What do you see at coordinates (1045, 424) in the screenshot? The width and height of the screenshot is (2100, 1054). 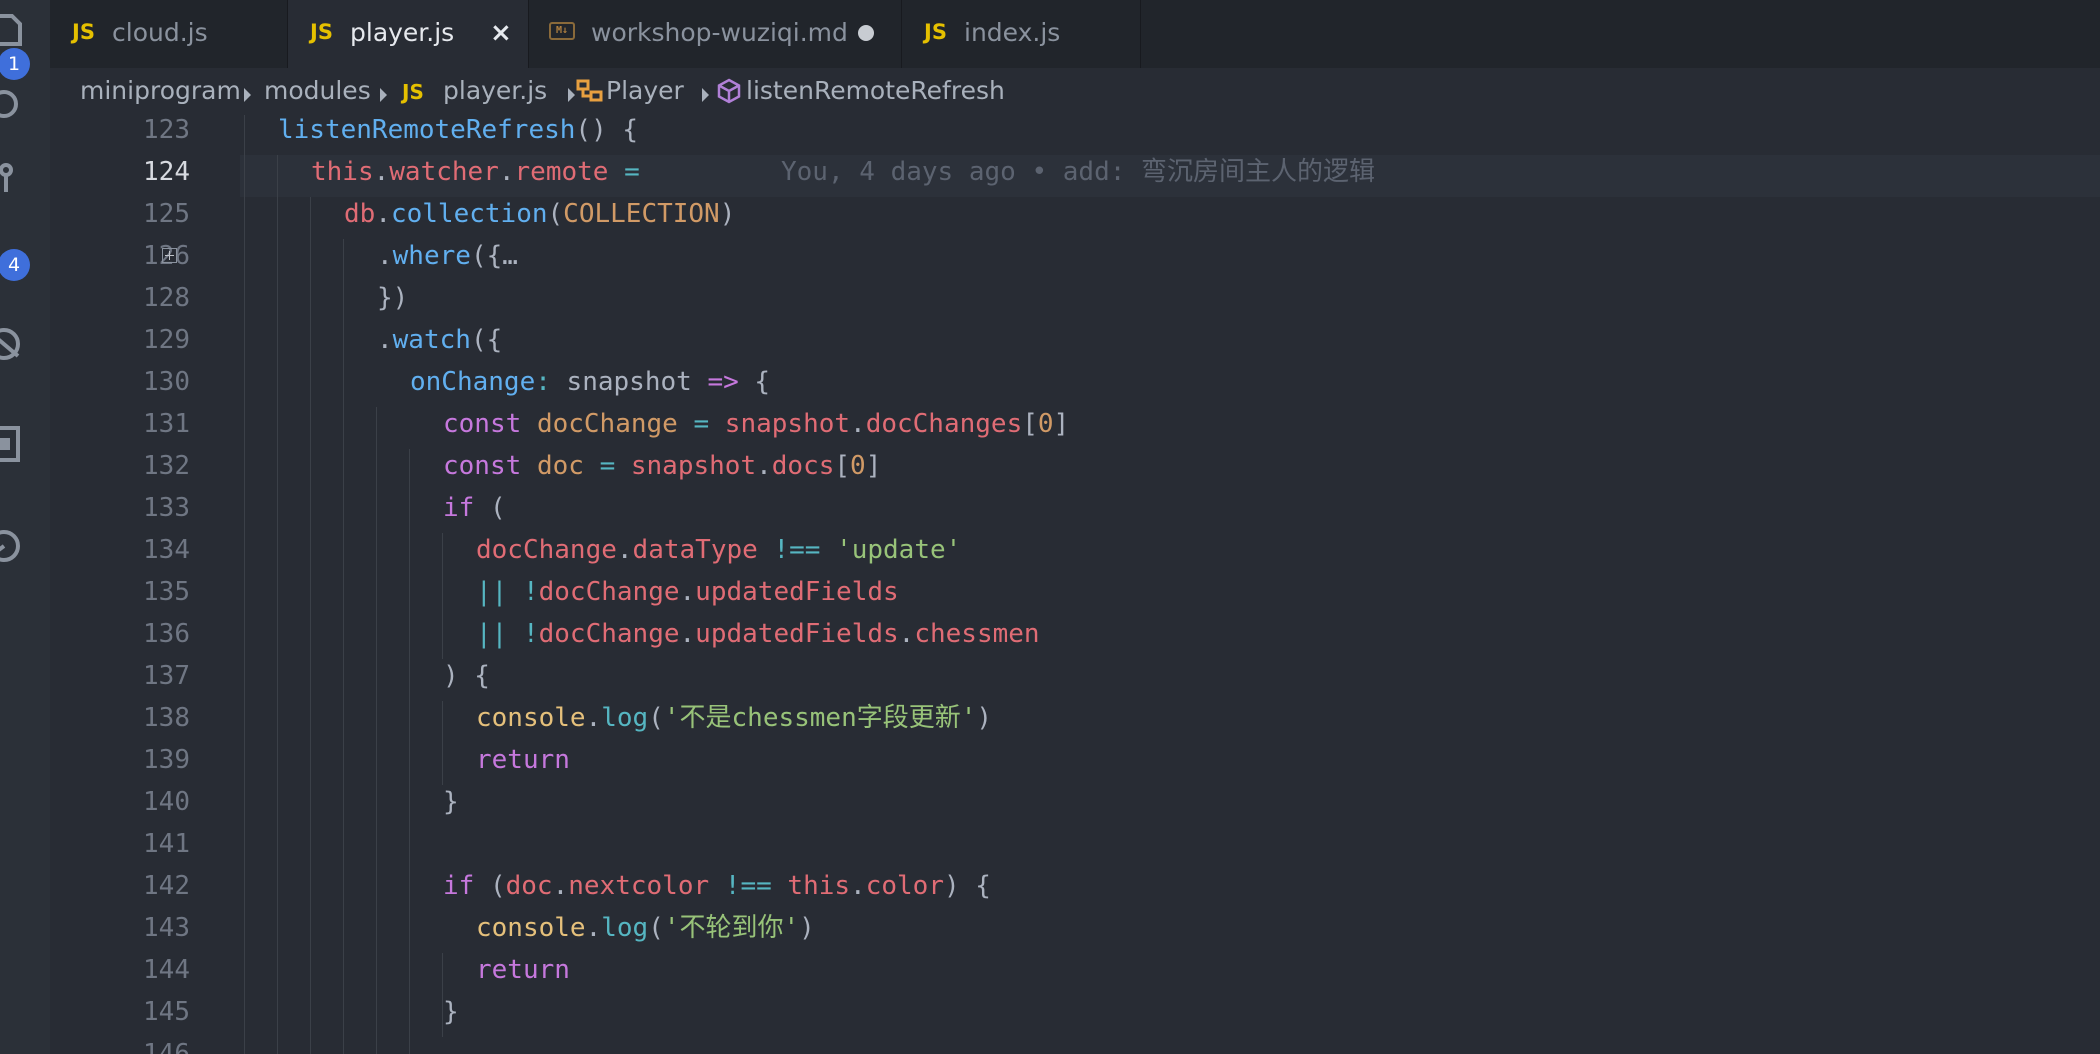 I see `code-number: 0` at bounding box center [1045, 424].